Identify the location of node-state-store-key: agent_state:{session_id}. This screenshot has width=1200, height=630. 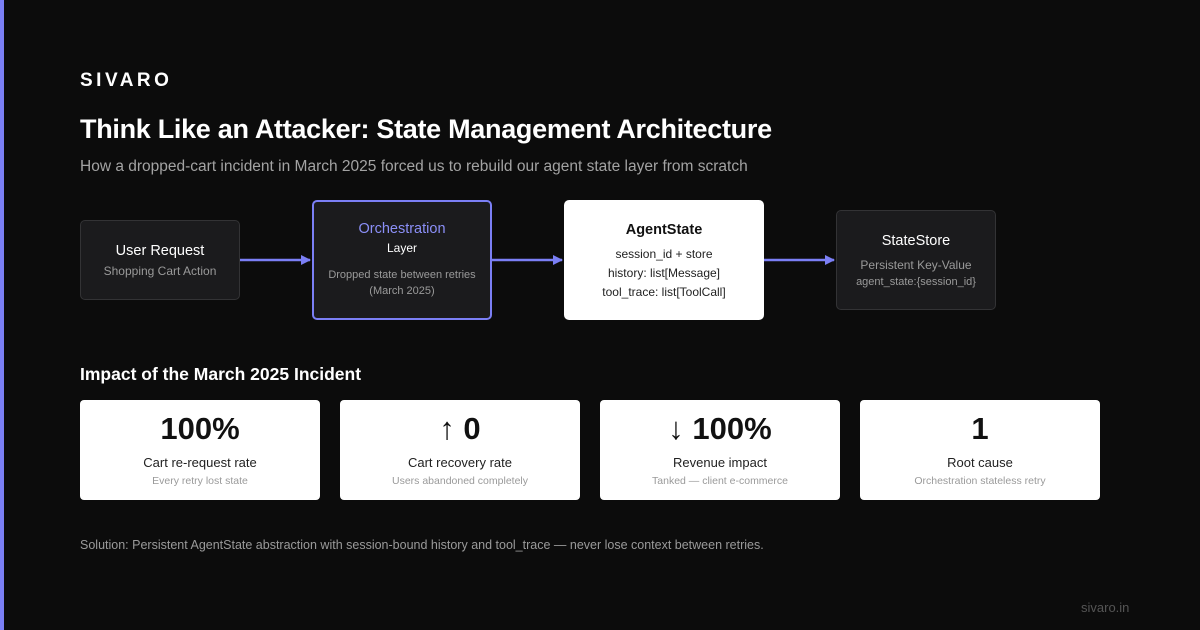
(916, 281).